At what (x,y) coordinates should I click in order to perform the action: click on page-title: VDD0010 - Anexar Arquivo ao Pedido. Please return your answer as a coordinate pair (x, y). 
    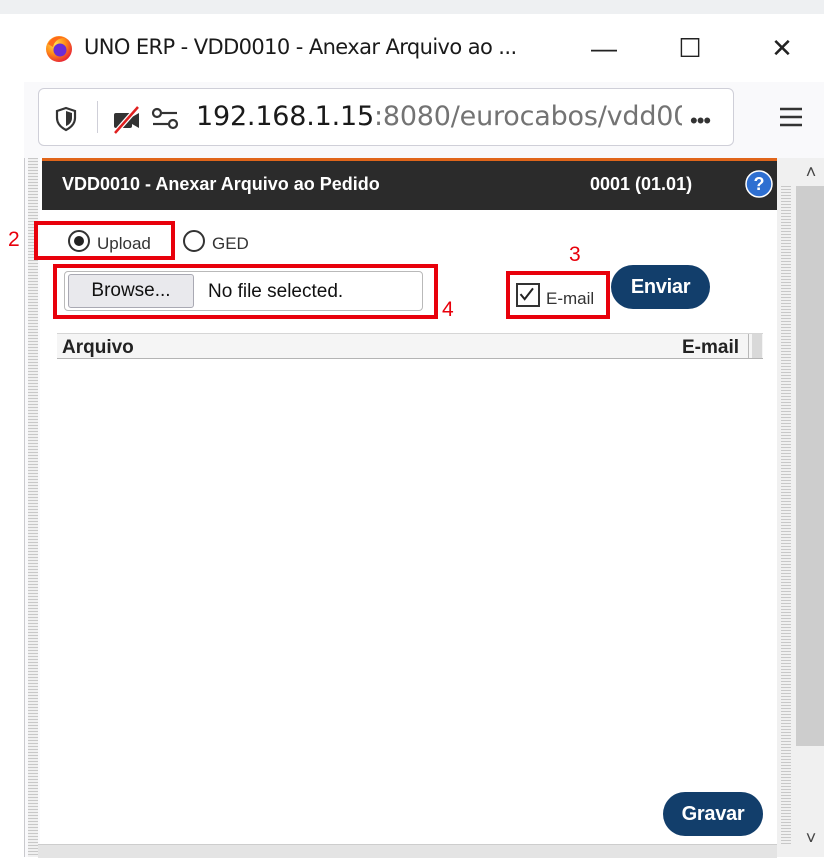
    Looking at the image, I should click on (221, 184).